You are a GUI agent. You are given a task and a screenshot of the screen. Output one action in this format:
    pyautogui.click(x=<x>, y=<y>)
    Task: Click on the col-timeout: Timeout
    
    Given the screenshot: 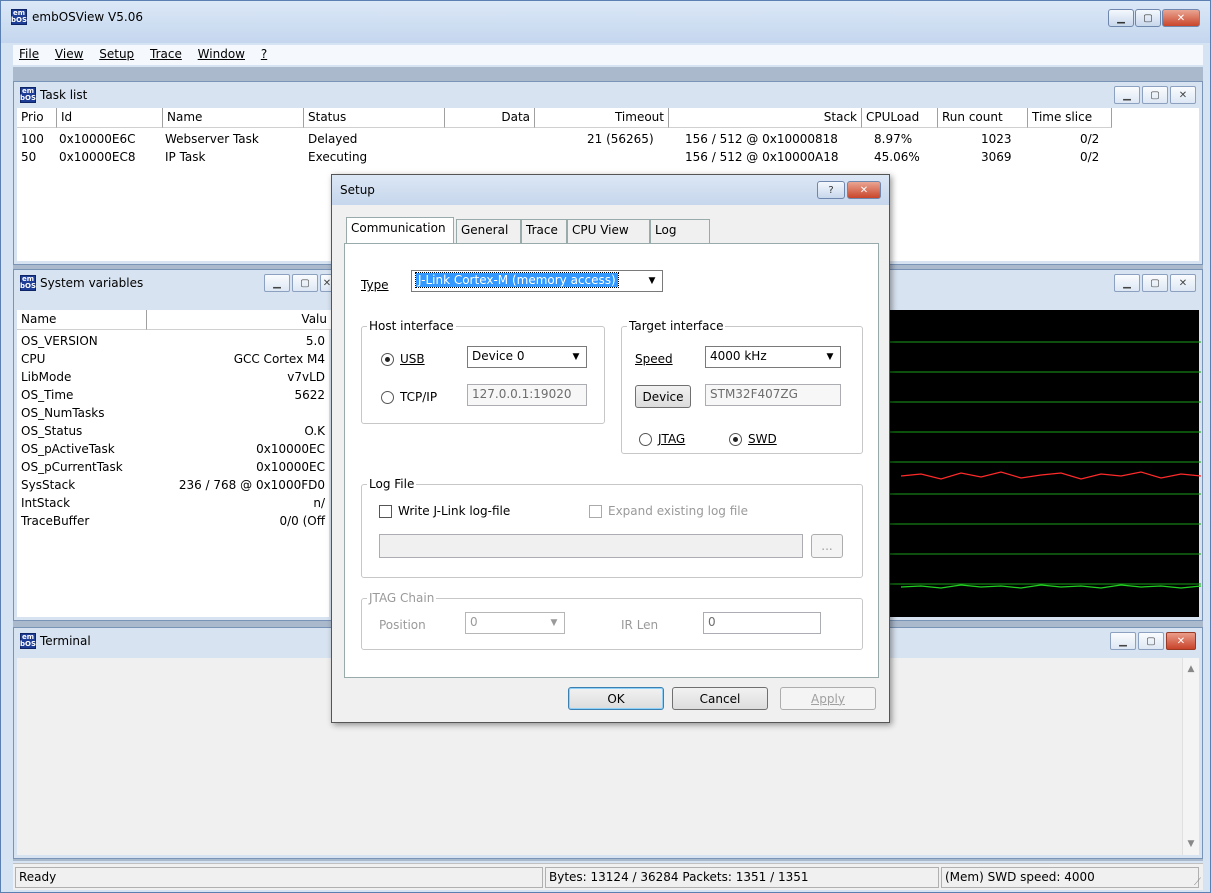 What is the action you would take?
    pyautogui.click(x=602, y=118)
    